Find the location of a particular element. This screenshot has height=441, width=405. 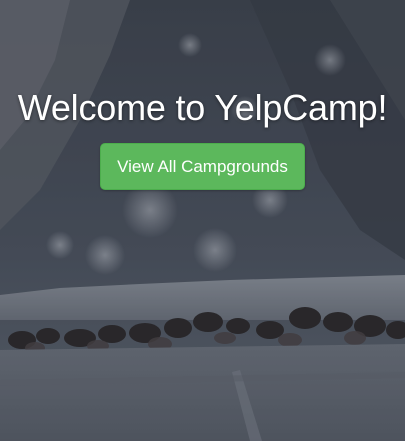

page-title: Welcome to YelpCamp! is located at coordinates (202, 107).